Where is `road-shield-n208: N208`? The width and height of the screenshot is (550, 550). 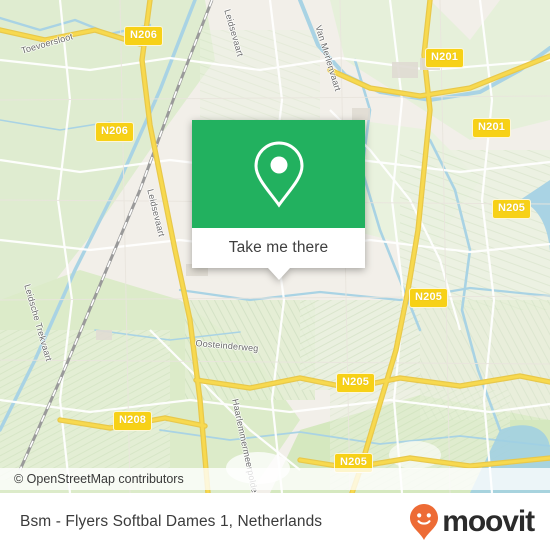 road-shield-n208: N208 is located at coordinates (133, 421).